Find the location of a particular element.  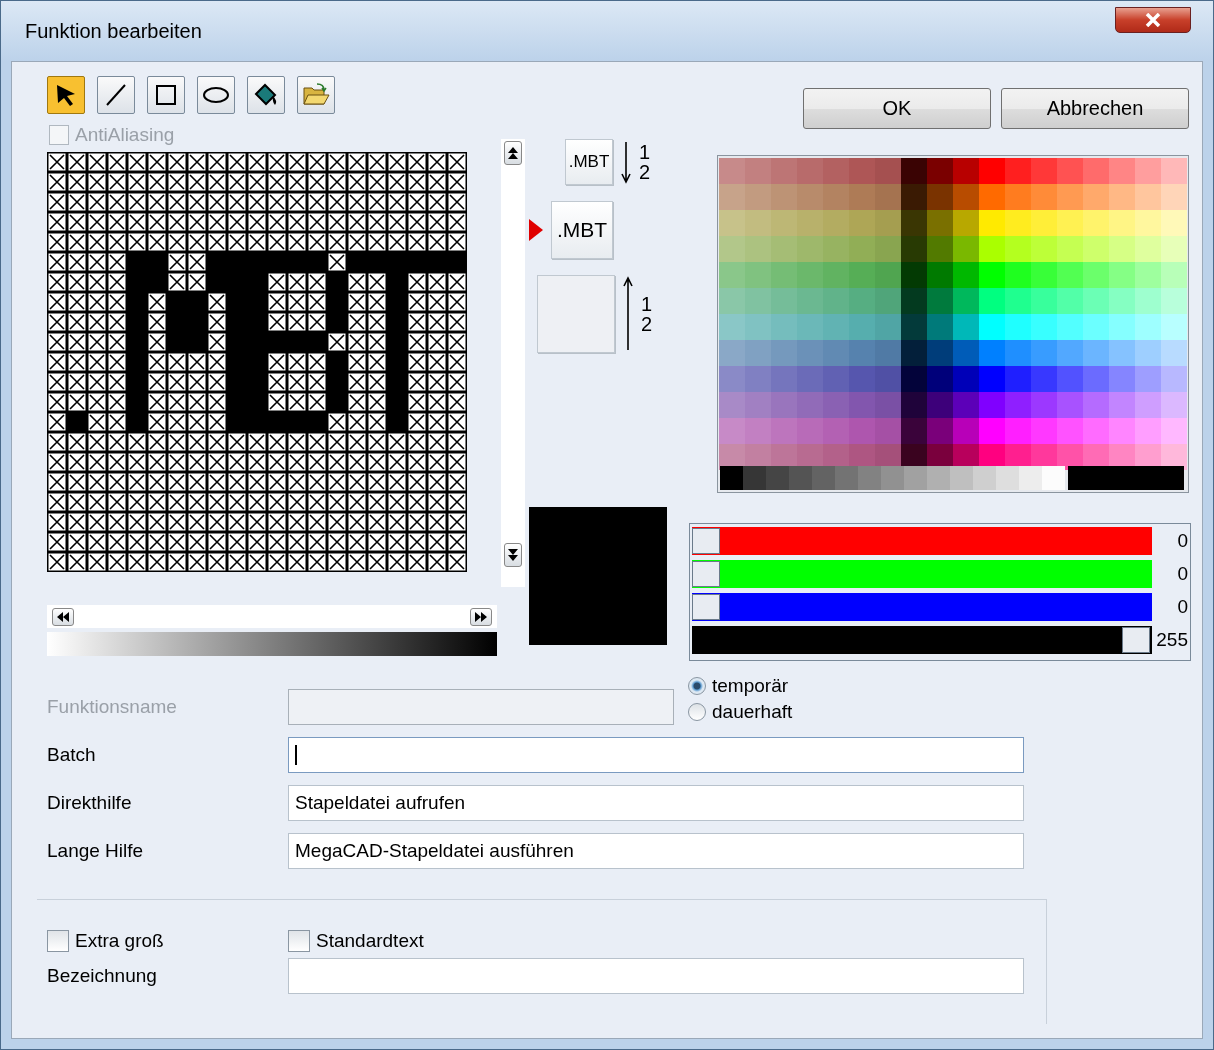

line-icon is located at coordinates (116, 95).